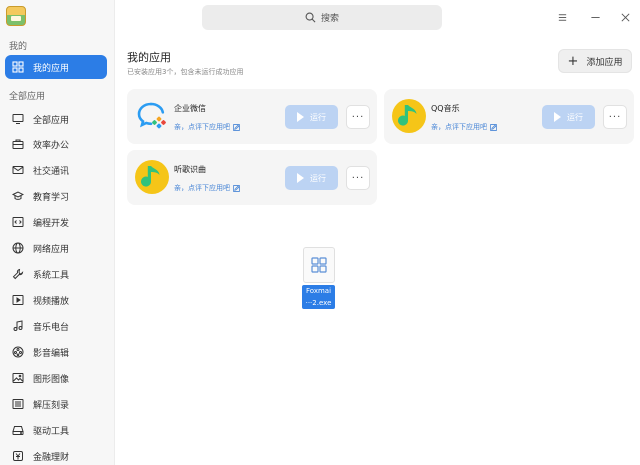  Describe the element at coordinates (18, 404) in the screenshot. I see `archive-icon` at that location.